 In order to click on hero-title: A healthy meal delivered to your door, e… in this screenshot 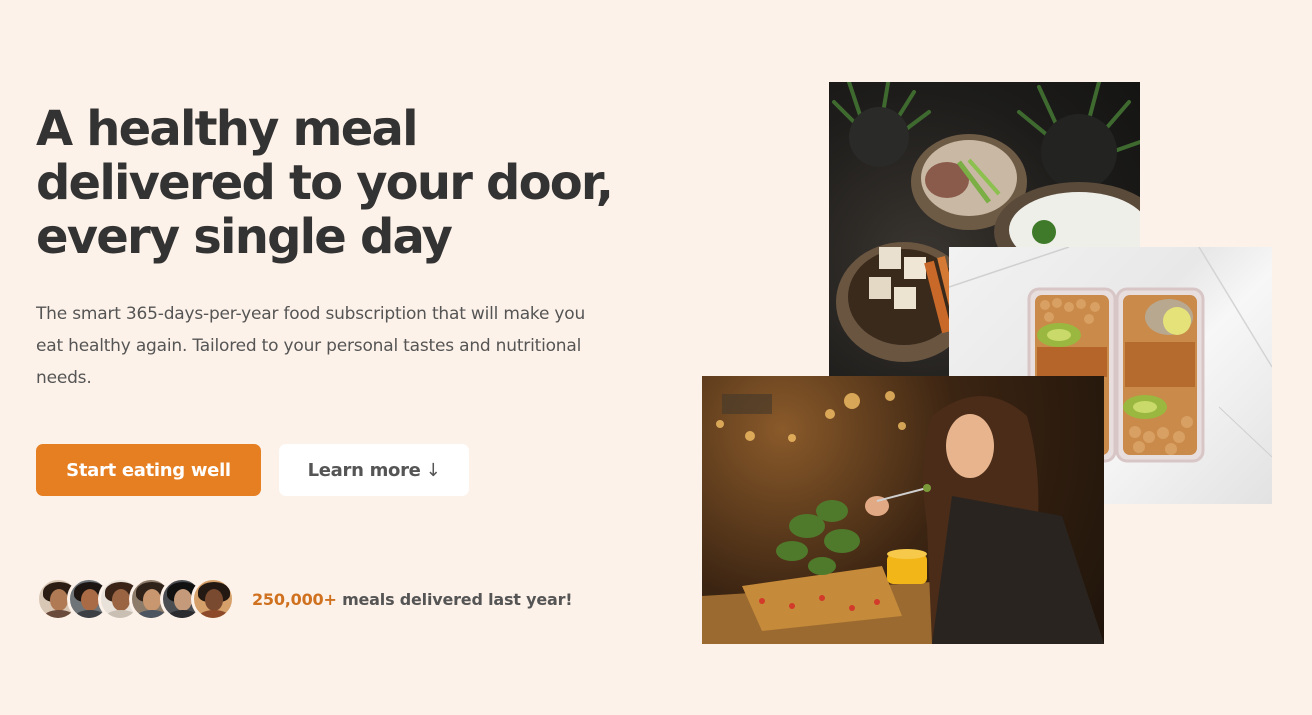, I will do `click(325, 183)`.